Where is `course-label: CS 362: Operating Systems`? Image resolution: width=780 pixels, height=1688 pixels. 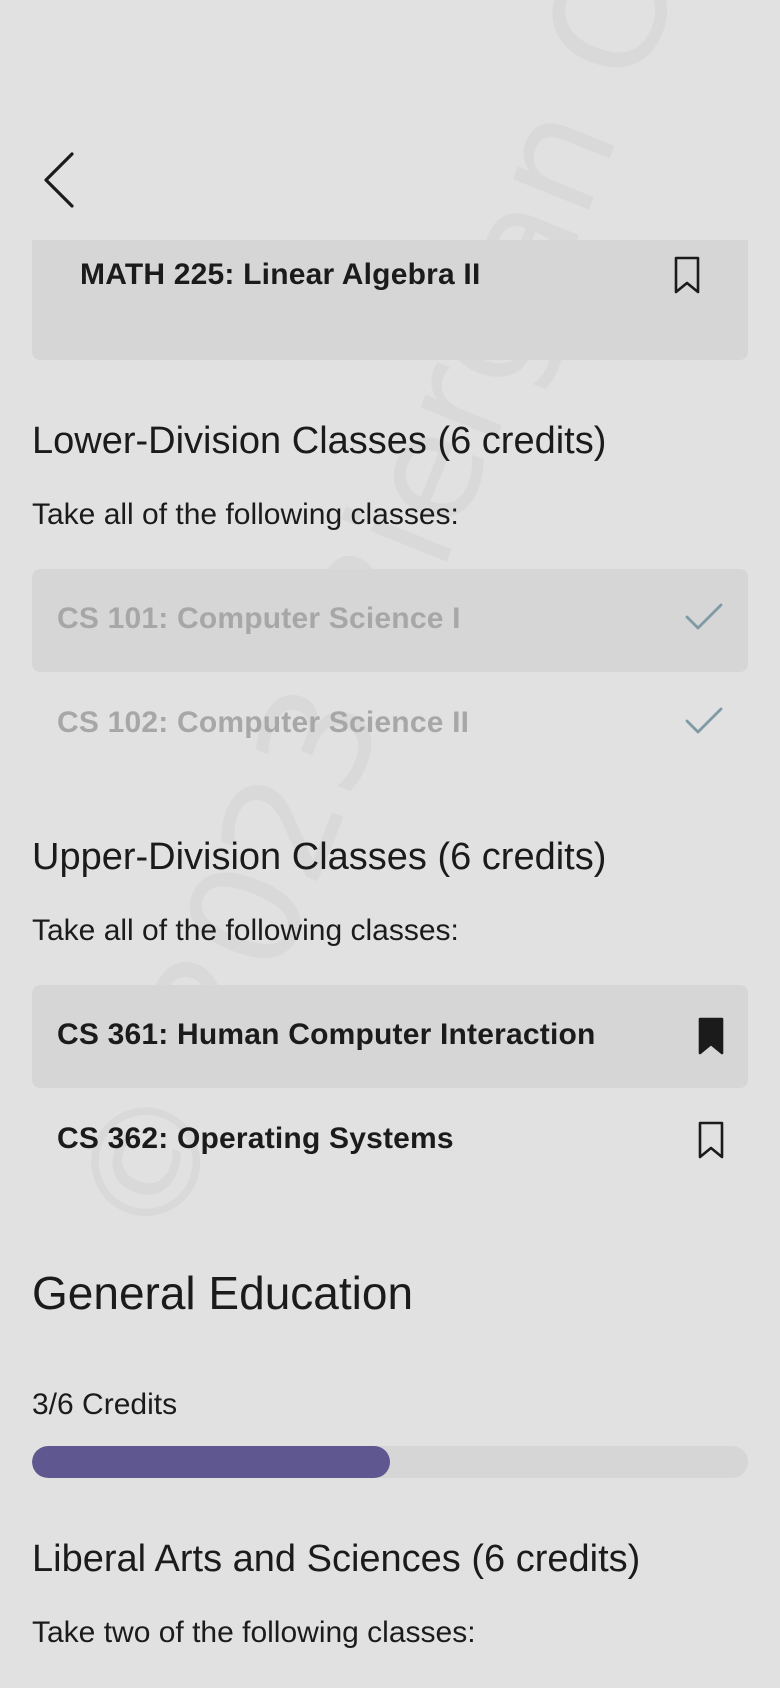
course-label: CS 362: Operating Systems is located at coordinates (255, 1138).